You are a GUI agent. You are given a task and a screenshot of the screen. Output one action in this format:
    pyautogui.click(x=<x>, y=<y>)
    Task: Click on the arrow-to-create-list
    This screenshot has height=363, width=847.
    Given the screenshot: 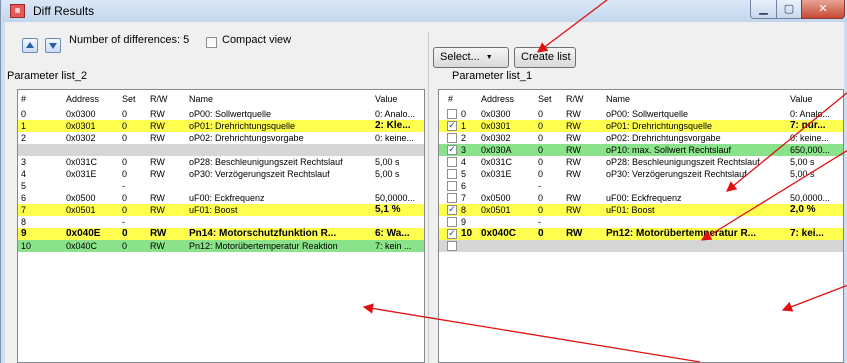 What is the action you would take?
    pyautogui.click(x=572, y=26)
    